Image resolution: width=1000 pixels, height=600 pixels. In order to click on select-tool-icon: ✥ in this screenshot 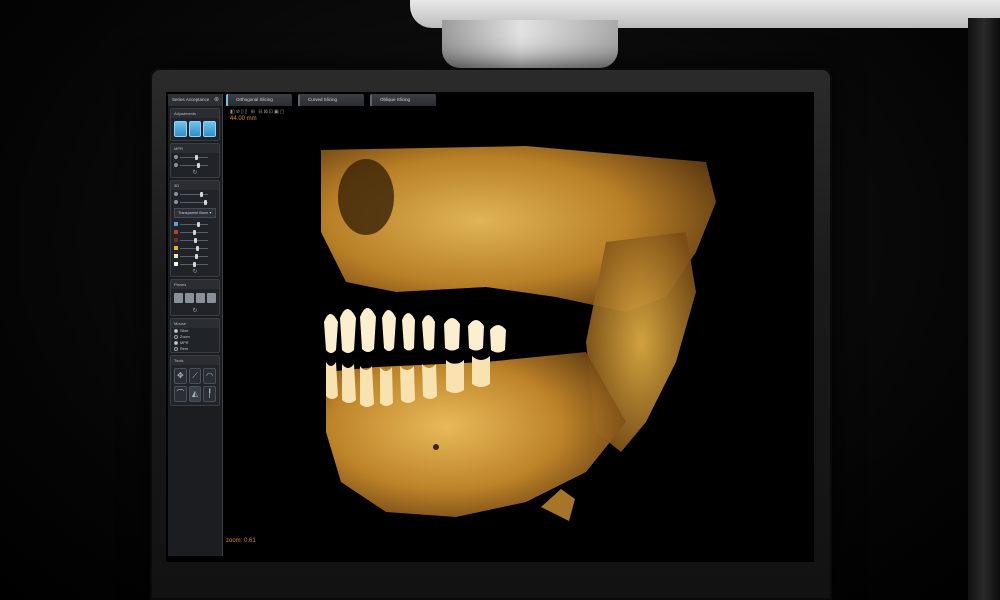, I will do `click(180, 376)`.